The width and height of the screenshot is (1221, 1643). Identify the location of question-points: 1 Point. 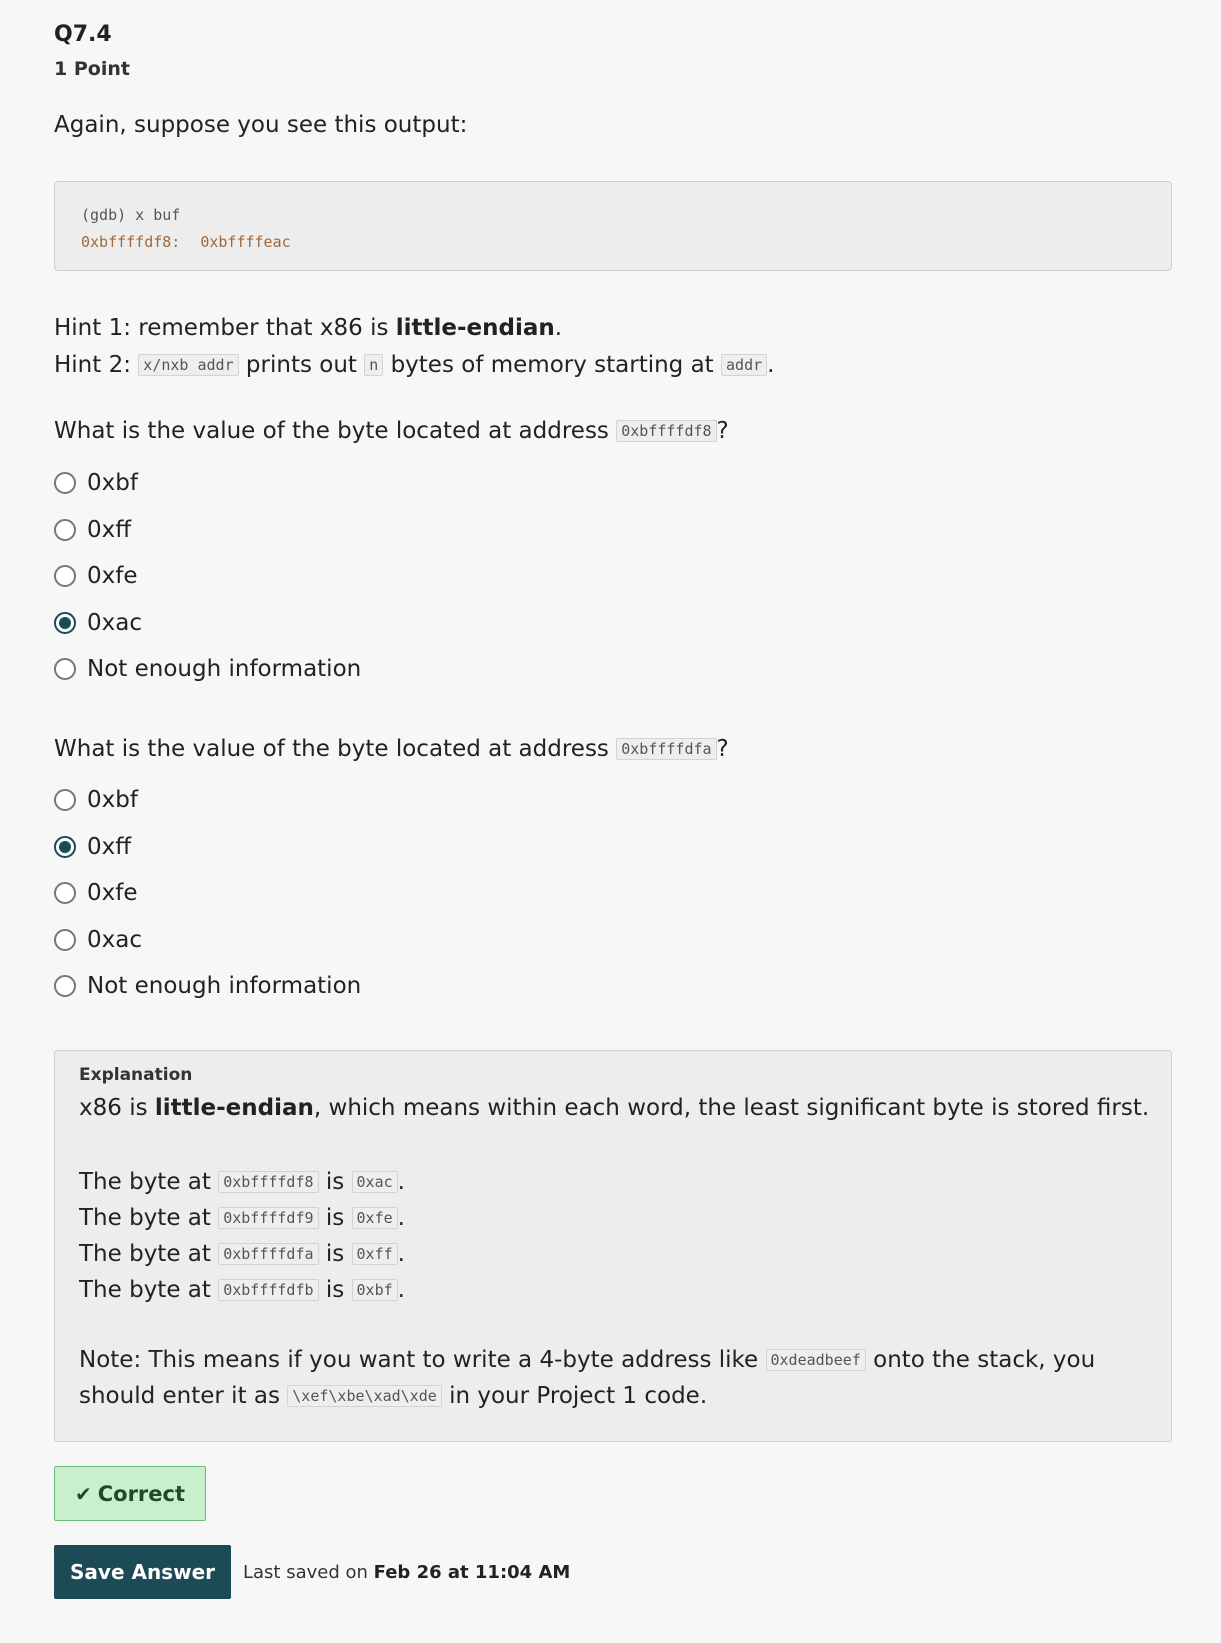
(92, 69).